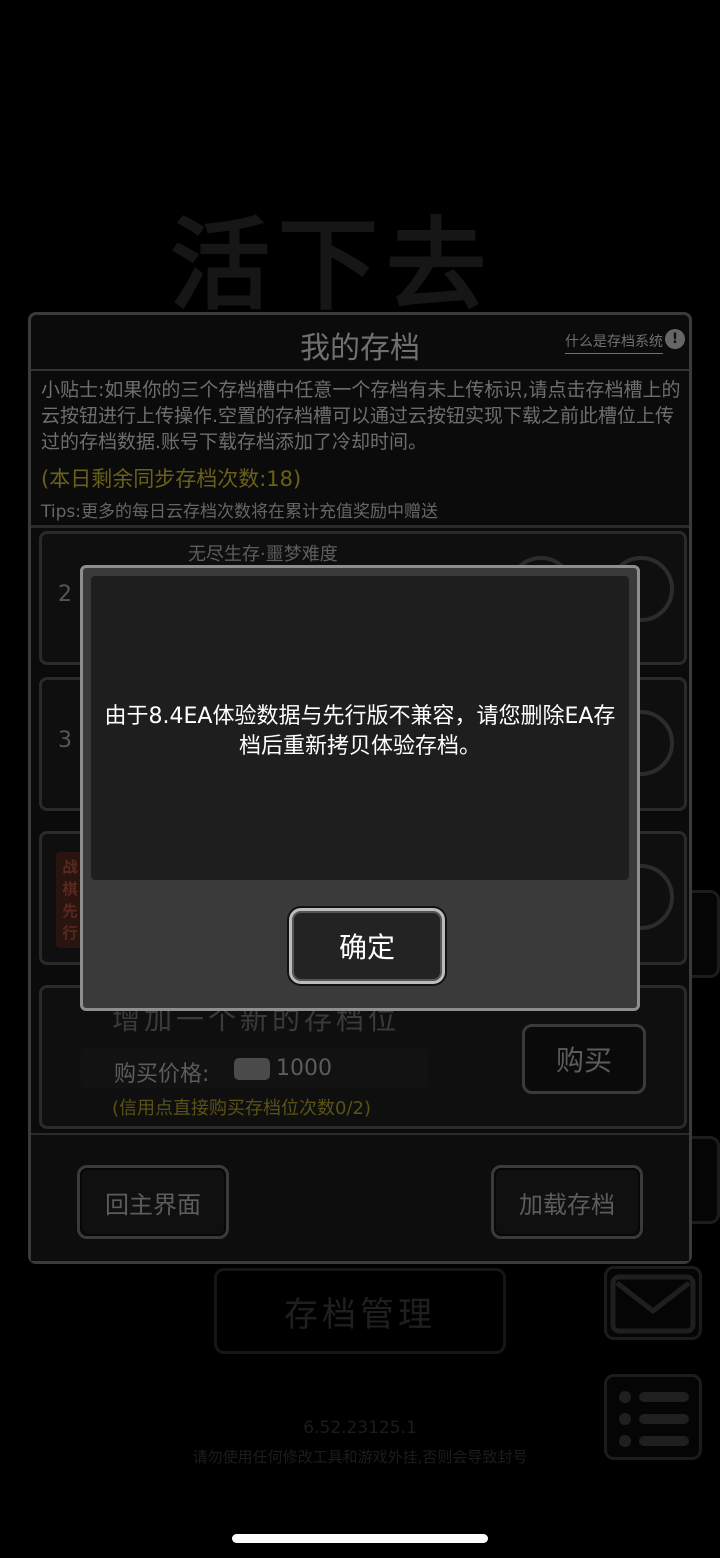 The height and width of the screenshot is (1558, 720). What do you see at coordinates (171, 479) in the screenshot?
I see `sync-count-text: (本日剩余同步存档次数:18)` at bounding box center [171, 479].